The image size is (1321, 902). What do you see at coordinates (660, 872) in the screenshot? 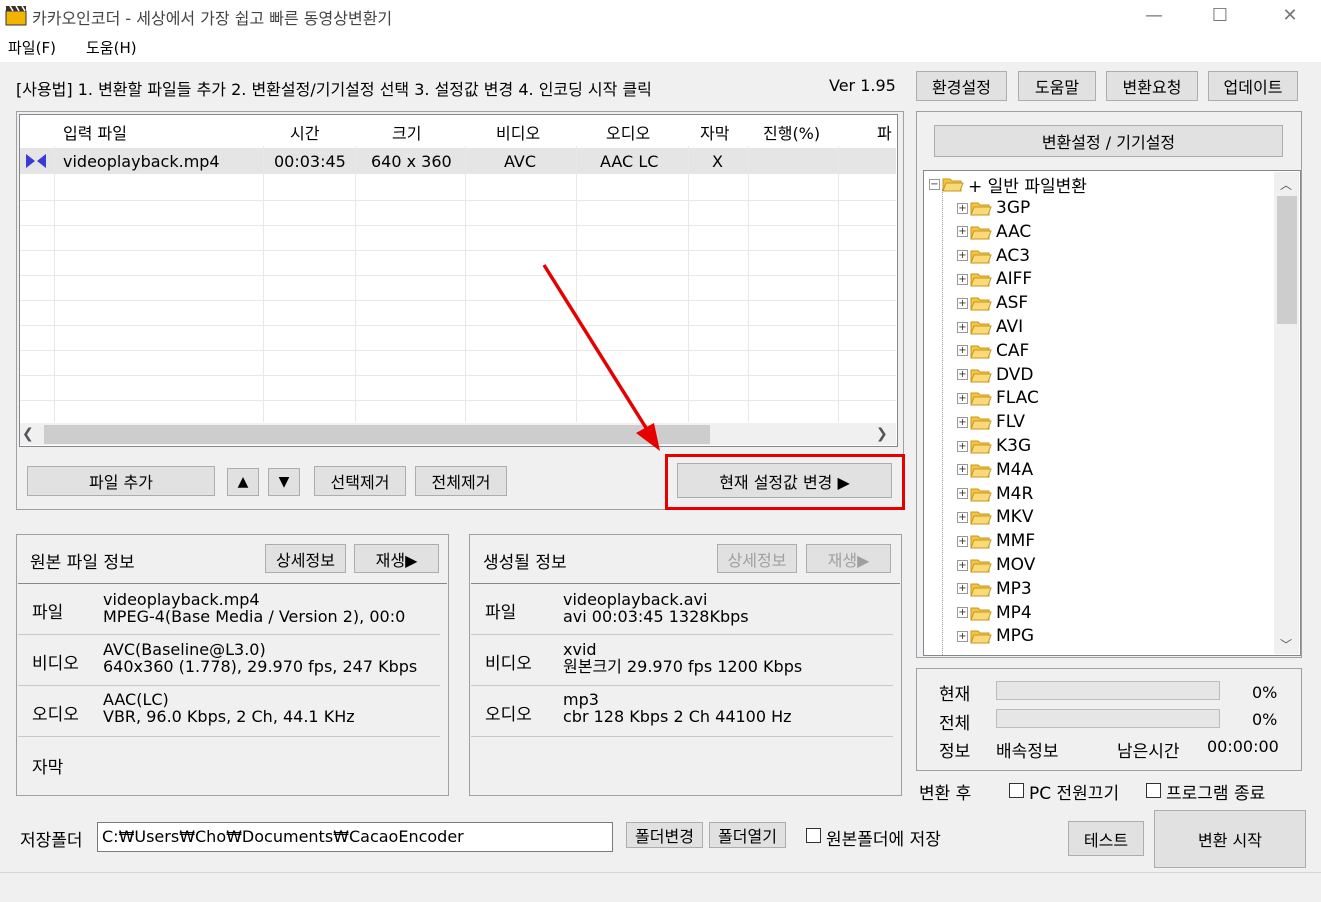
I see `status-bar-divider` at bounding box center [660, 872].